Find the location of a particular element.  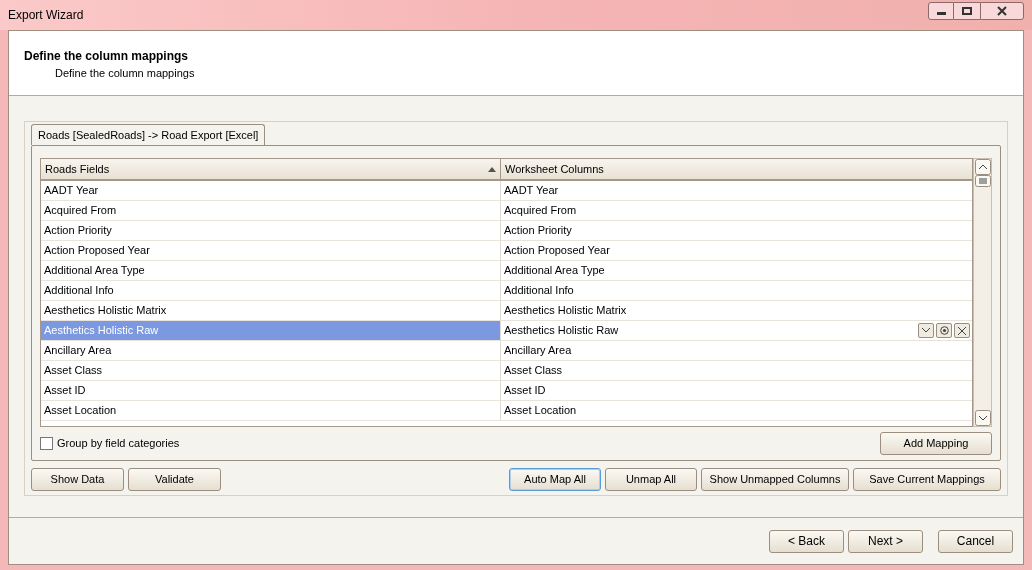

close-button is located at coordinates (1002, 11).